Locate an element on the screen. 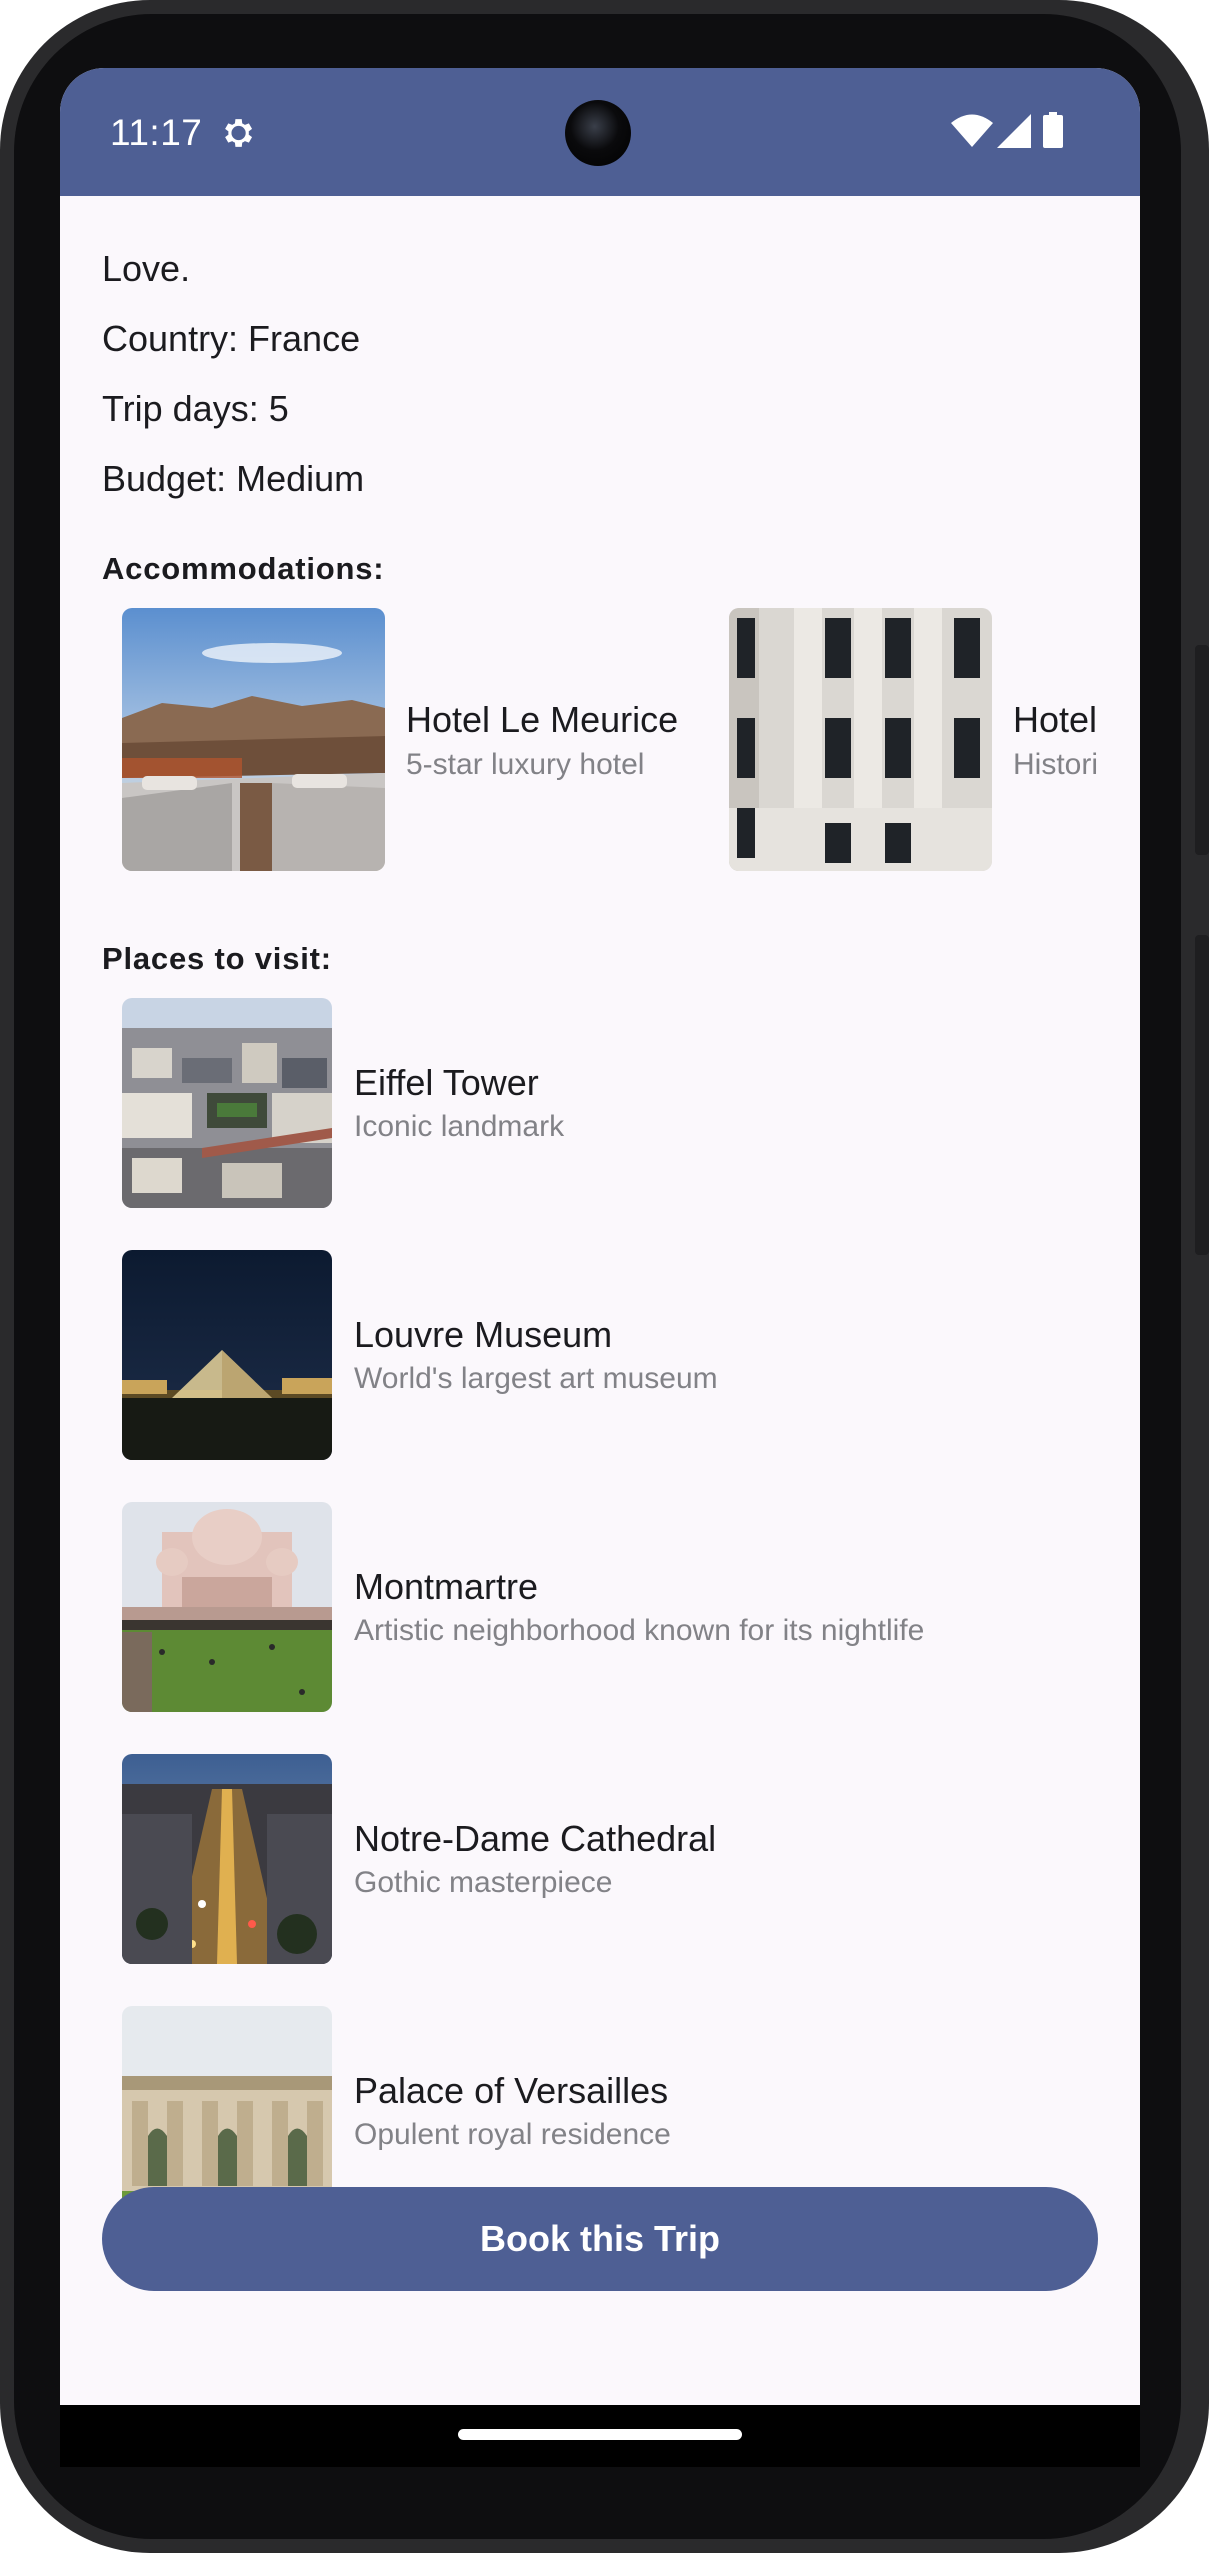 The width and height of the screenshot is (1209, 2553). accommodation-description: 5-star luxury hotel is located at coordinates (525, 764).